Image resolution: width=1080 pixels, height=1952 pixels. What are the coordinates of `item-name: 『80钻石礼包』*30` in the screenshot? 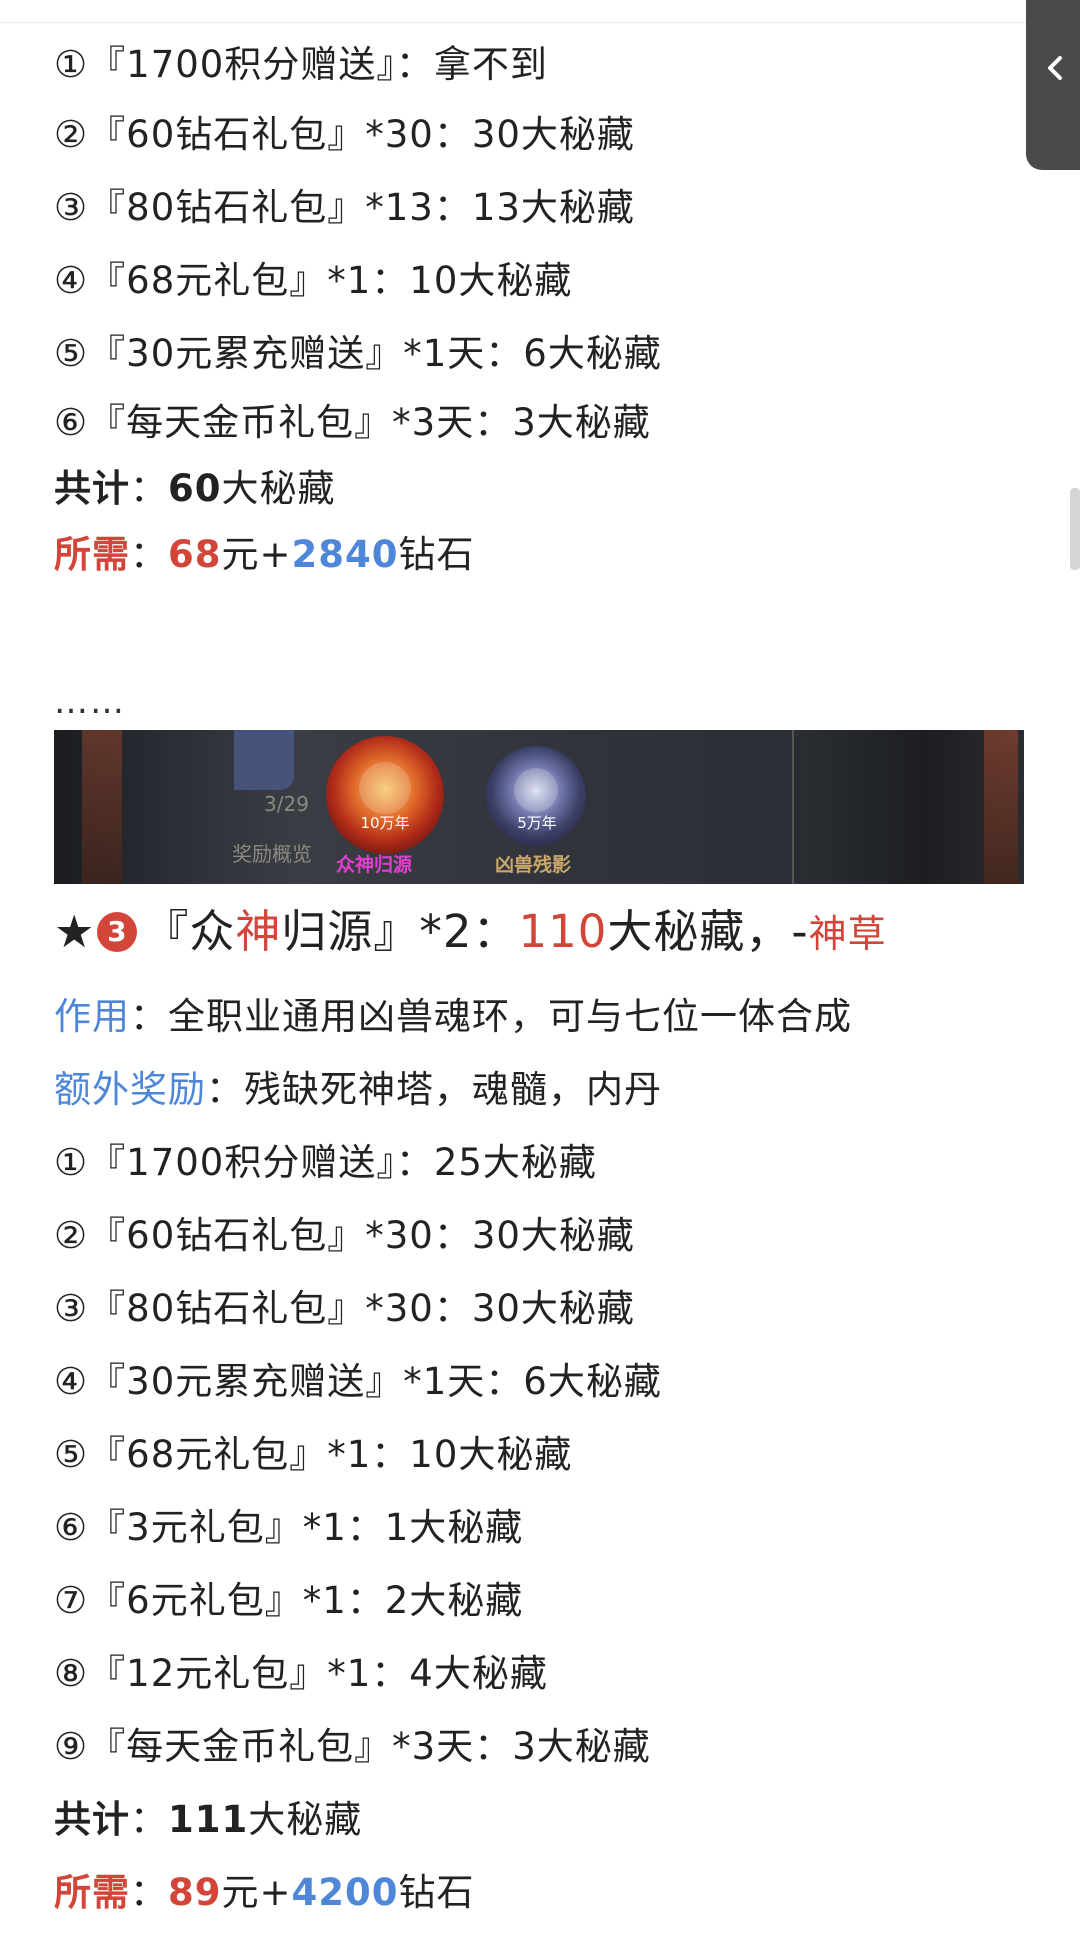 It's located at (261, 1308).